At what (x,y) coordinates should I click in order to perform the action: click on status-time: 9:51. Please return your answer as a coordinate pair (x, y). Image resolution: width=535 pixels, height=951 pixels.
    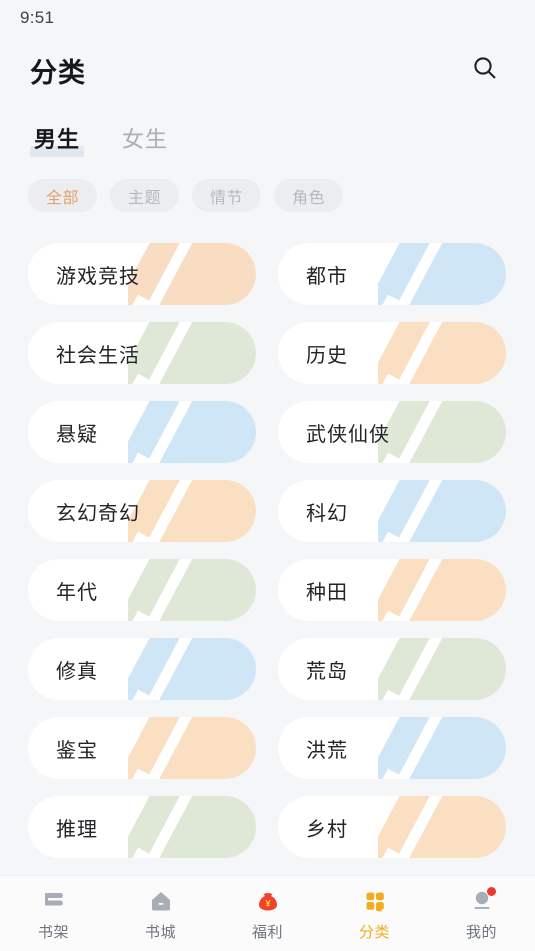
    Looking at the image, I should click on (37, 17).